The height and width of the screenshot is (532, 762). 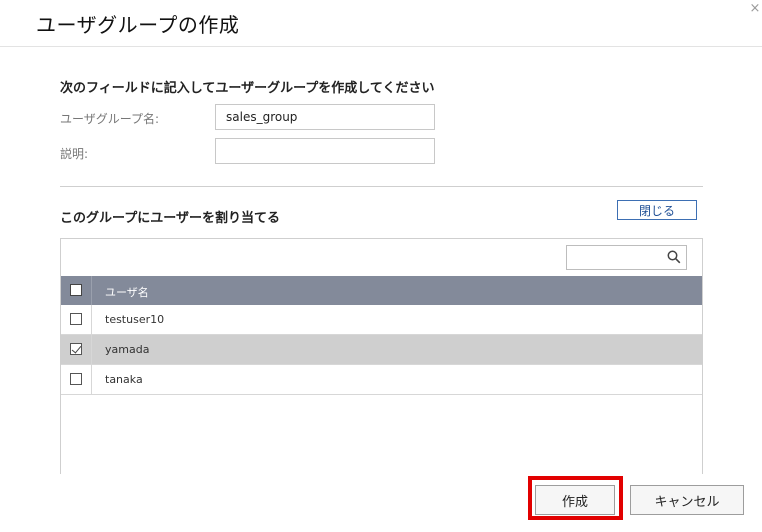 I want to click on group-name-label: ユーザグループ名:, so click(x=110, y=119).